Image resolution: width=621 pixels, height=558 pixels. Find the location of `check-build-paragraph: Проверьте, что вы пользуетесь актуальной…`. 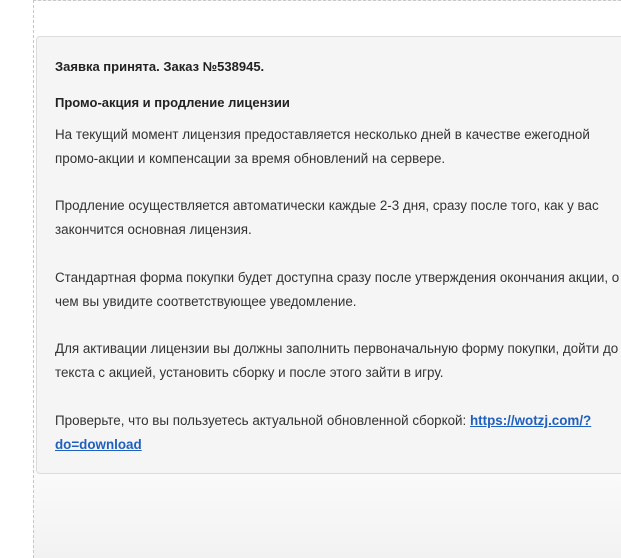

check-build-paragraph: Проверьте, что вы пользуетесь актуальной… is located at coordinates (338, 433).